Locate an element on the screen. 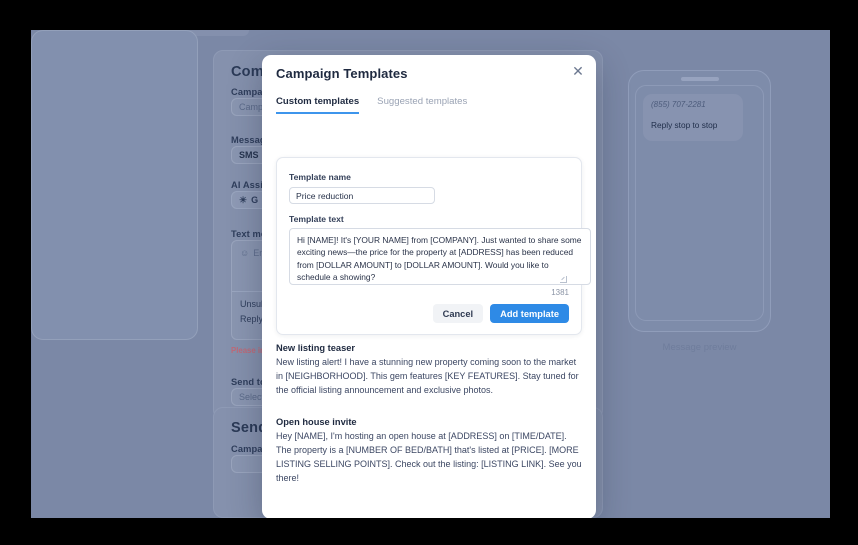 This screenshot has width=858, height=545. modal-title: Campaign Templates is located at coordinates (342, 73).